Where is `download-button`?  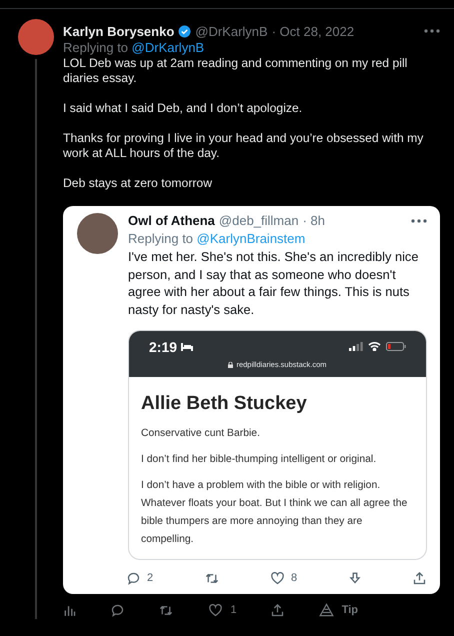 download-button is located at coordinates (355, 578).